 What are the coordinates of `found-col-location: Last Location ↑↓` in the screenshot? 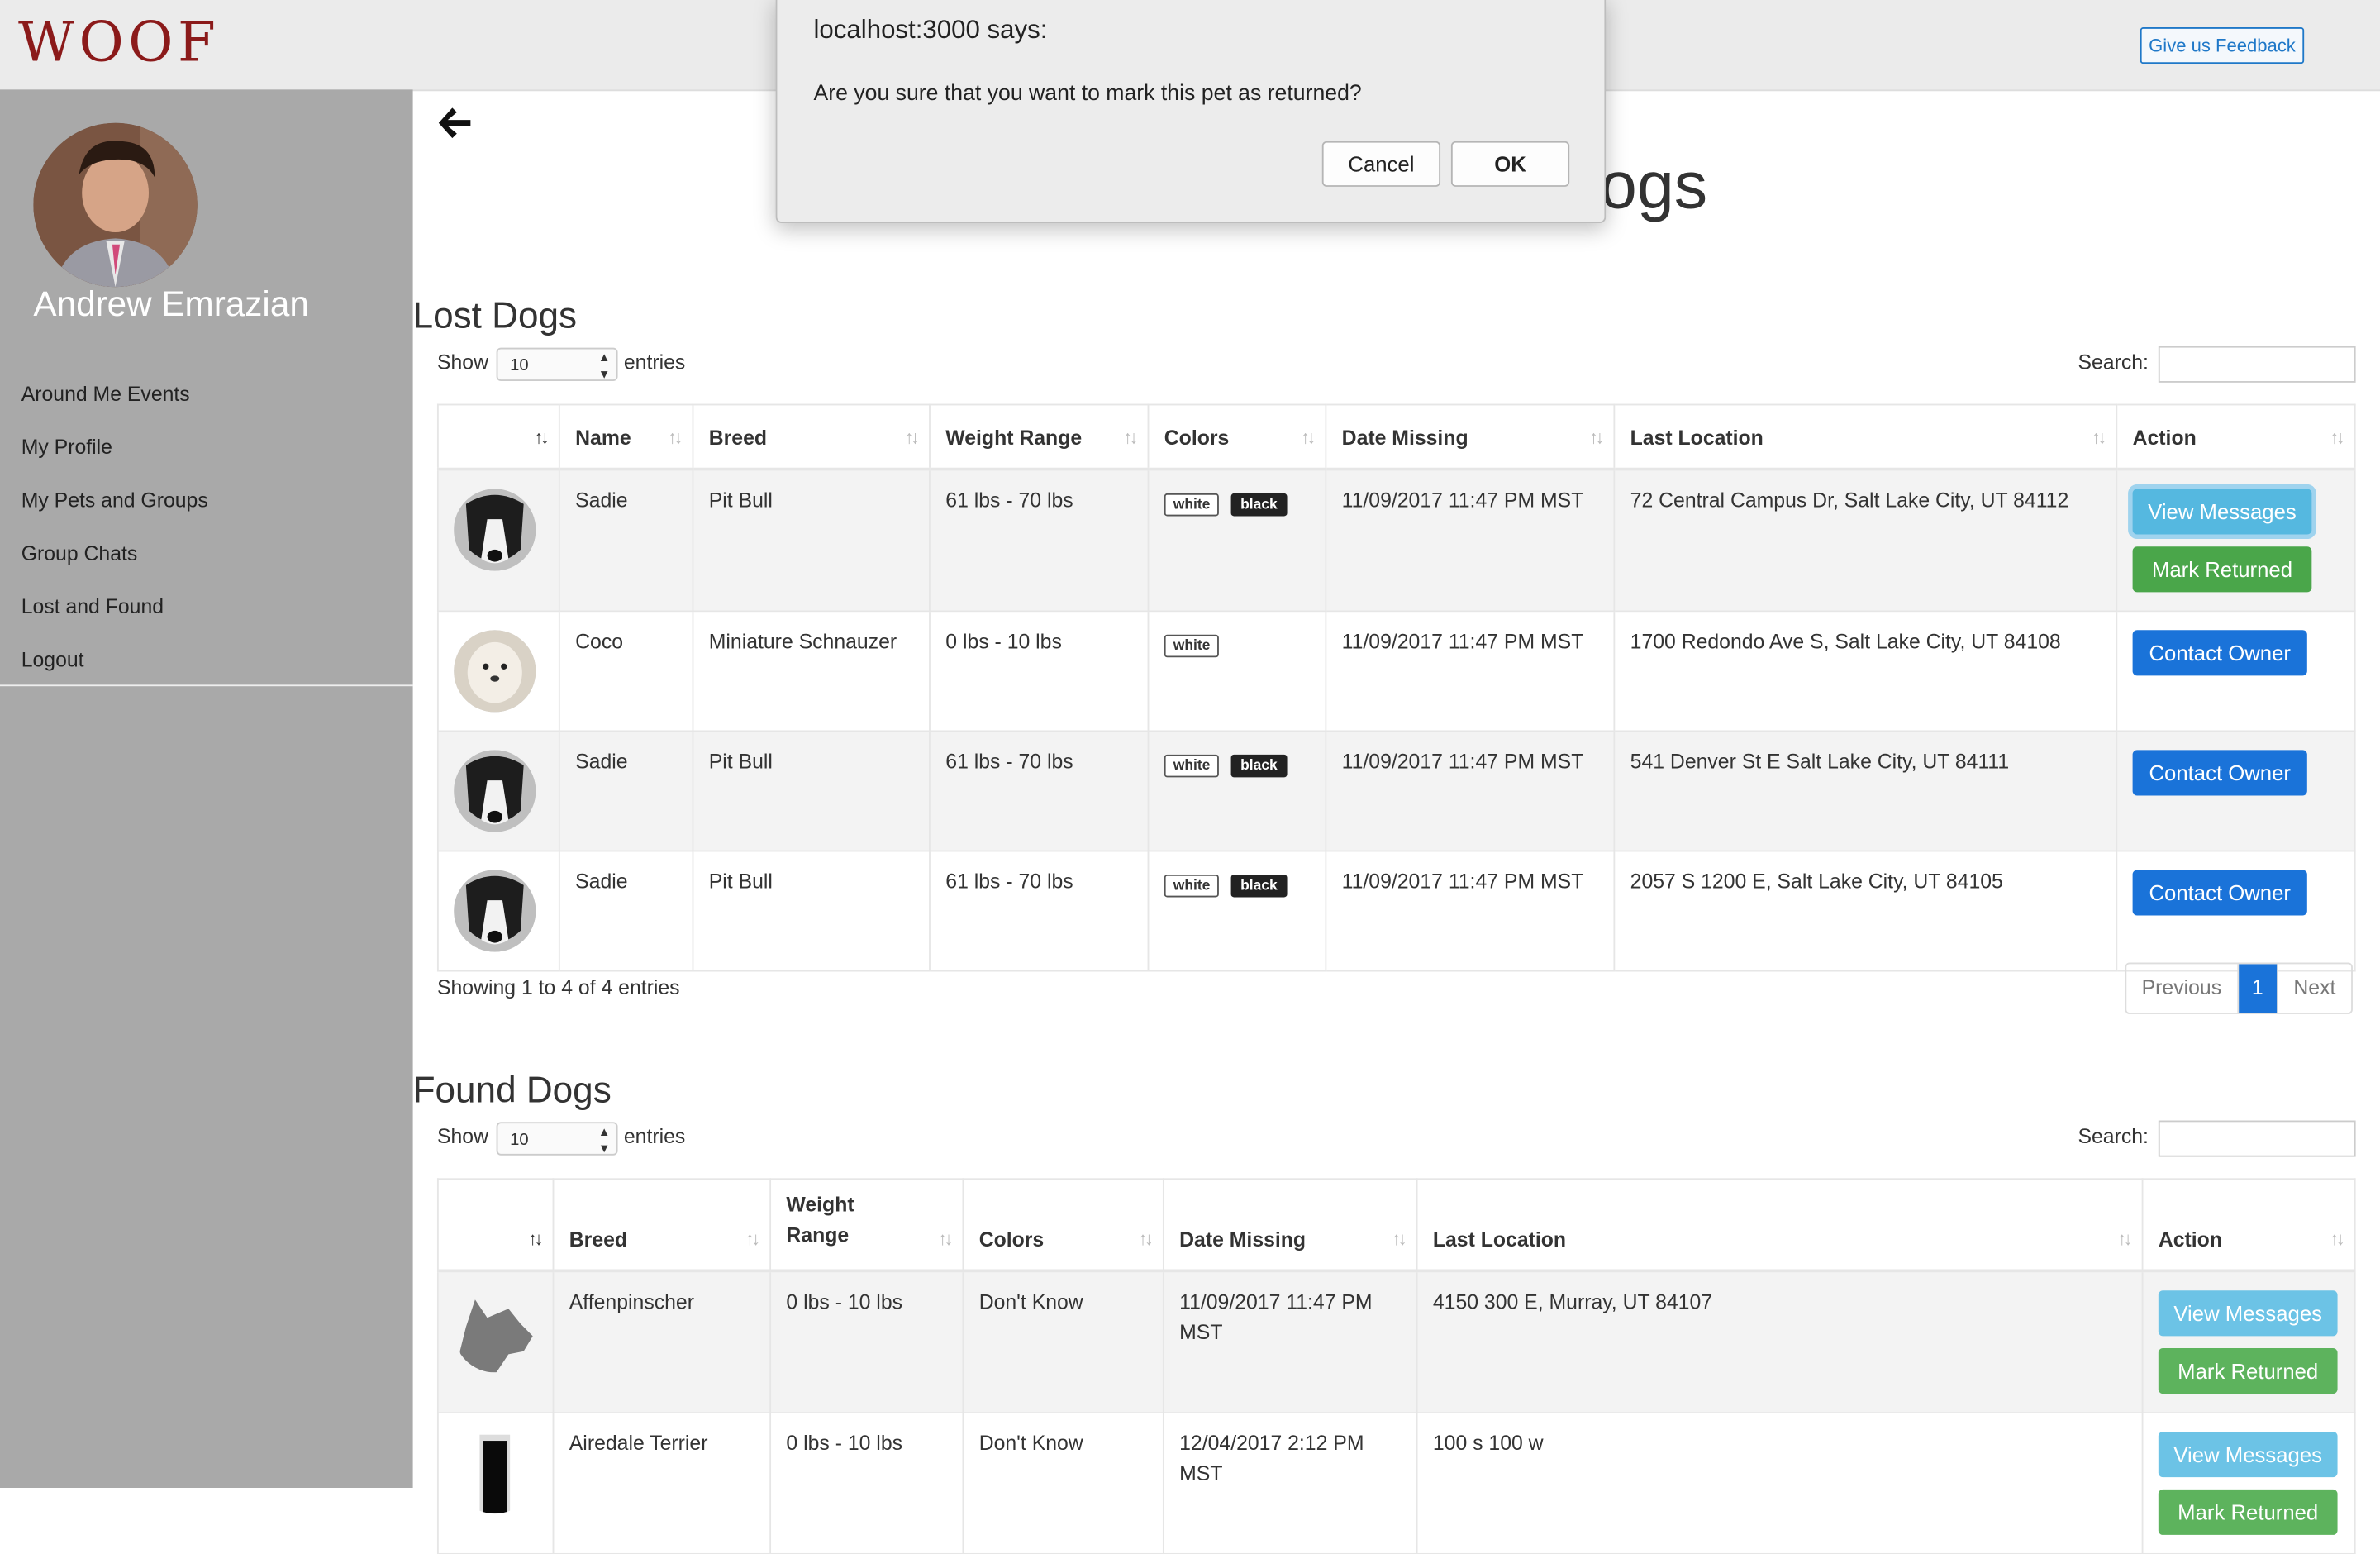 It's located at (1780, 1225).